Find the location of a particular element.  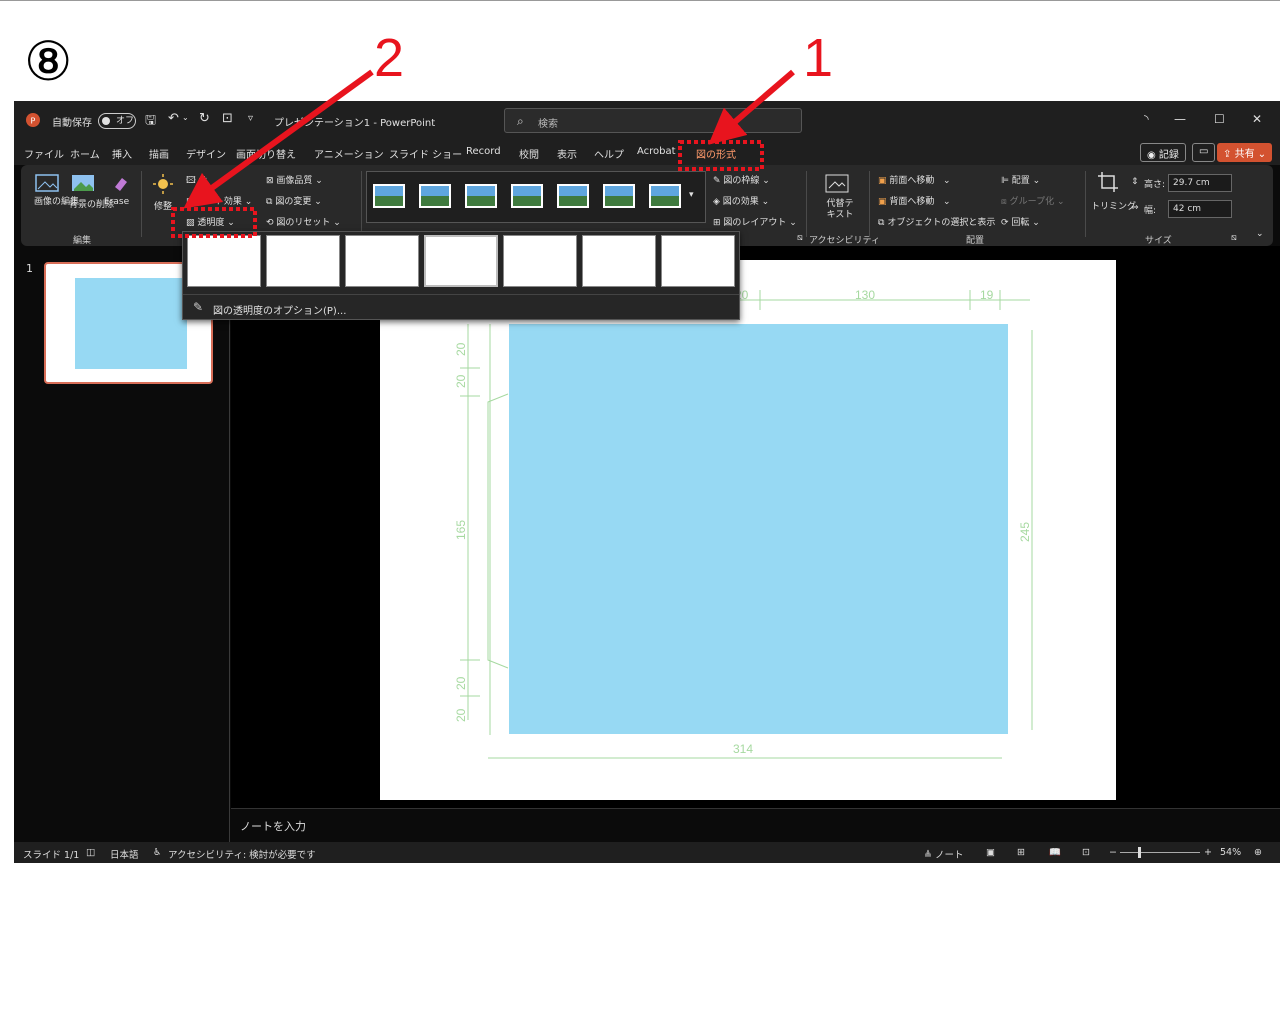

alt-text-button: 代替テキスト is located at coordinates (840, 210).